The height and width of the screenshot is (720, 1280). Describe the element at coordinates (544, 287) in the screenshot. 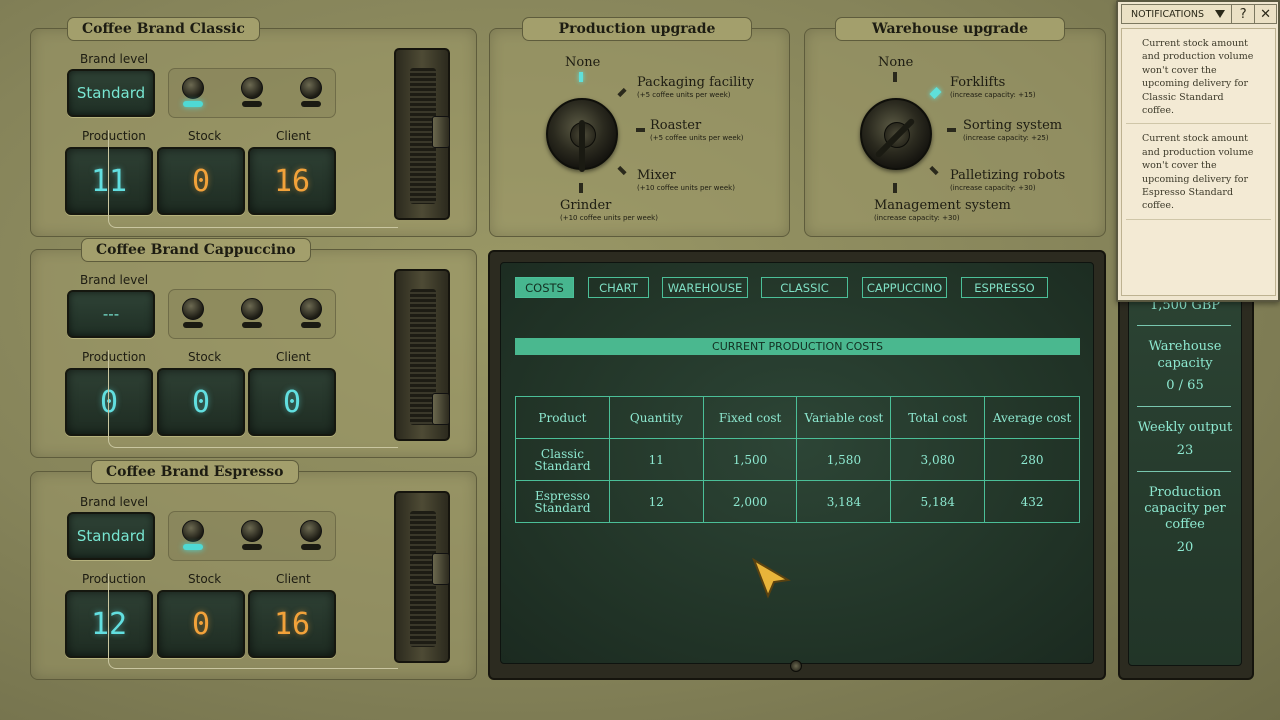

I see `tab-costs: COSTS` at that location.